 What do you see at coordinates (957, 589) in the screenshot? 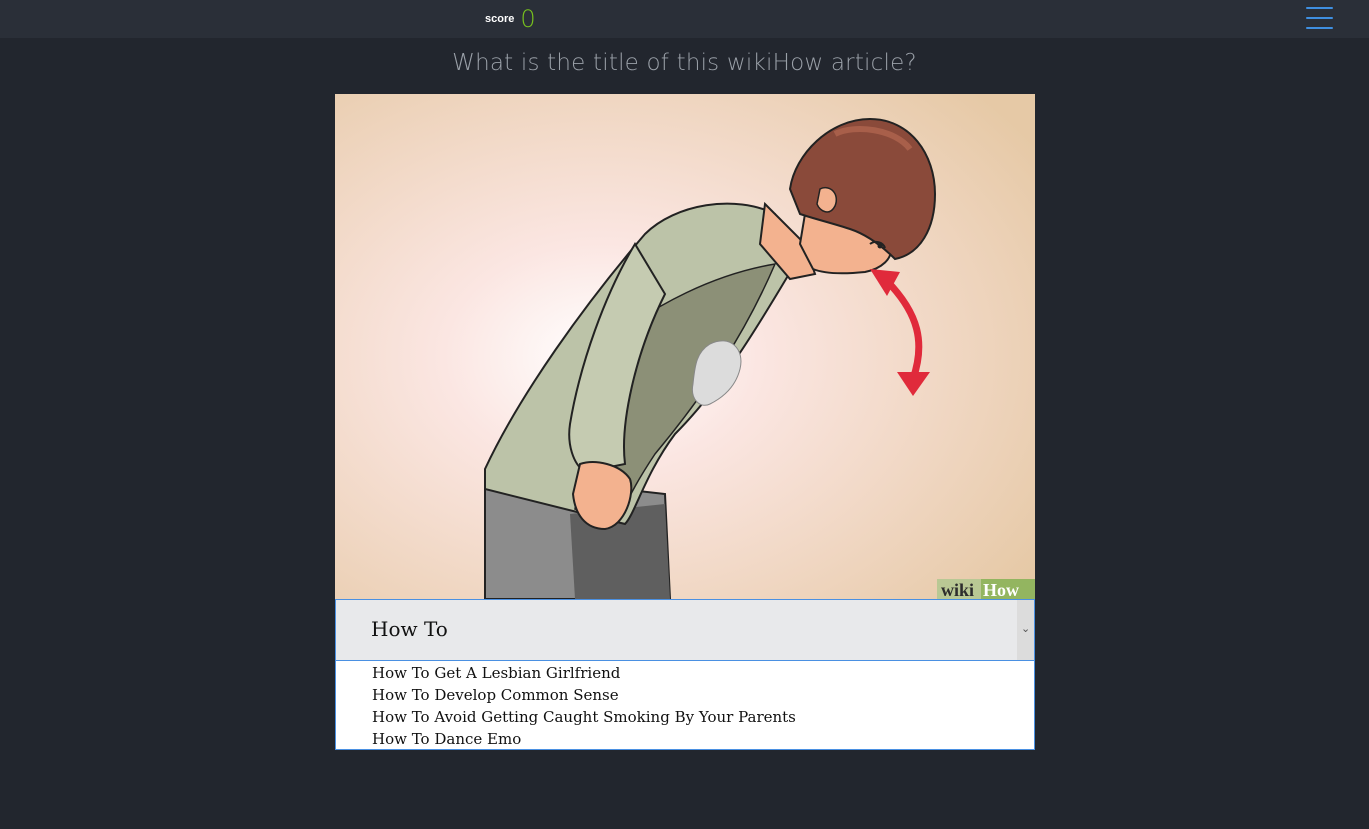
I see `watermark-wiki: wiki` at bounding box center [957, 589].